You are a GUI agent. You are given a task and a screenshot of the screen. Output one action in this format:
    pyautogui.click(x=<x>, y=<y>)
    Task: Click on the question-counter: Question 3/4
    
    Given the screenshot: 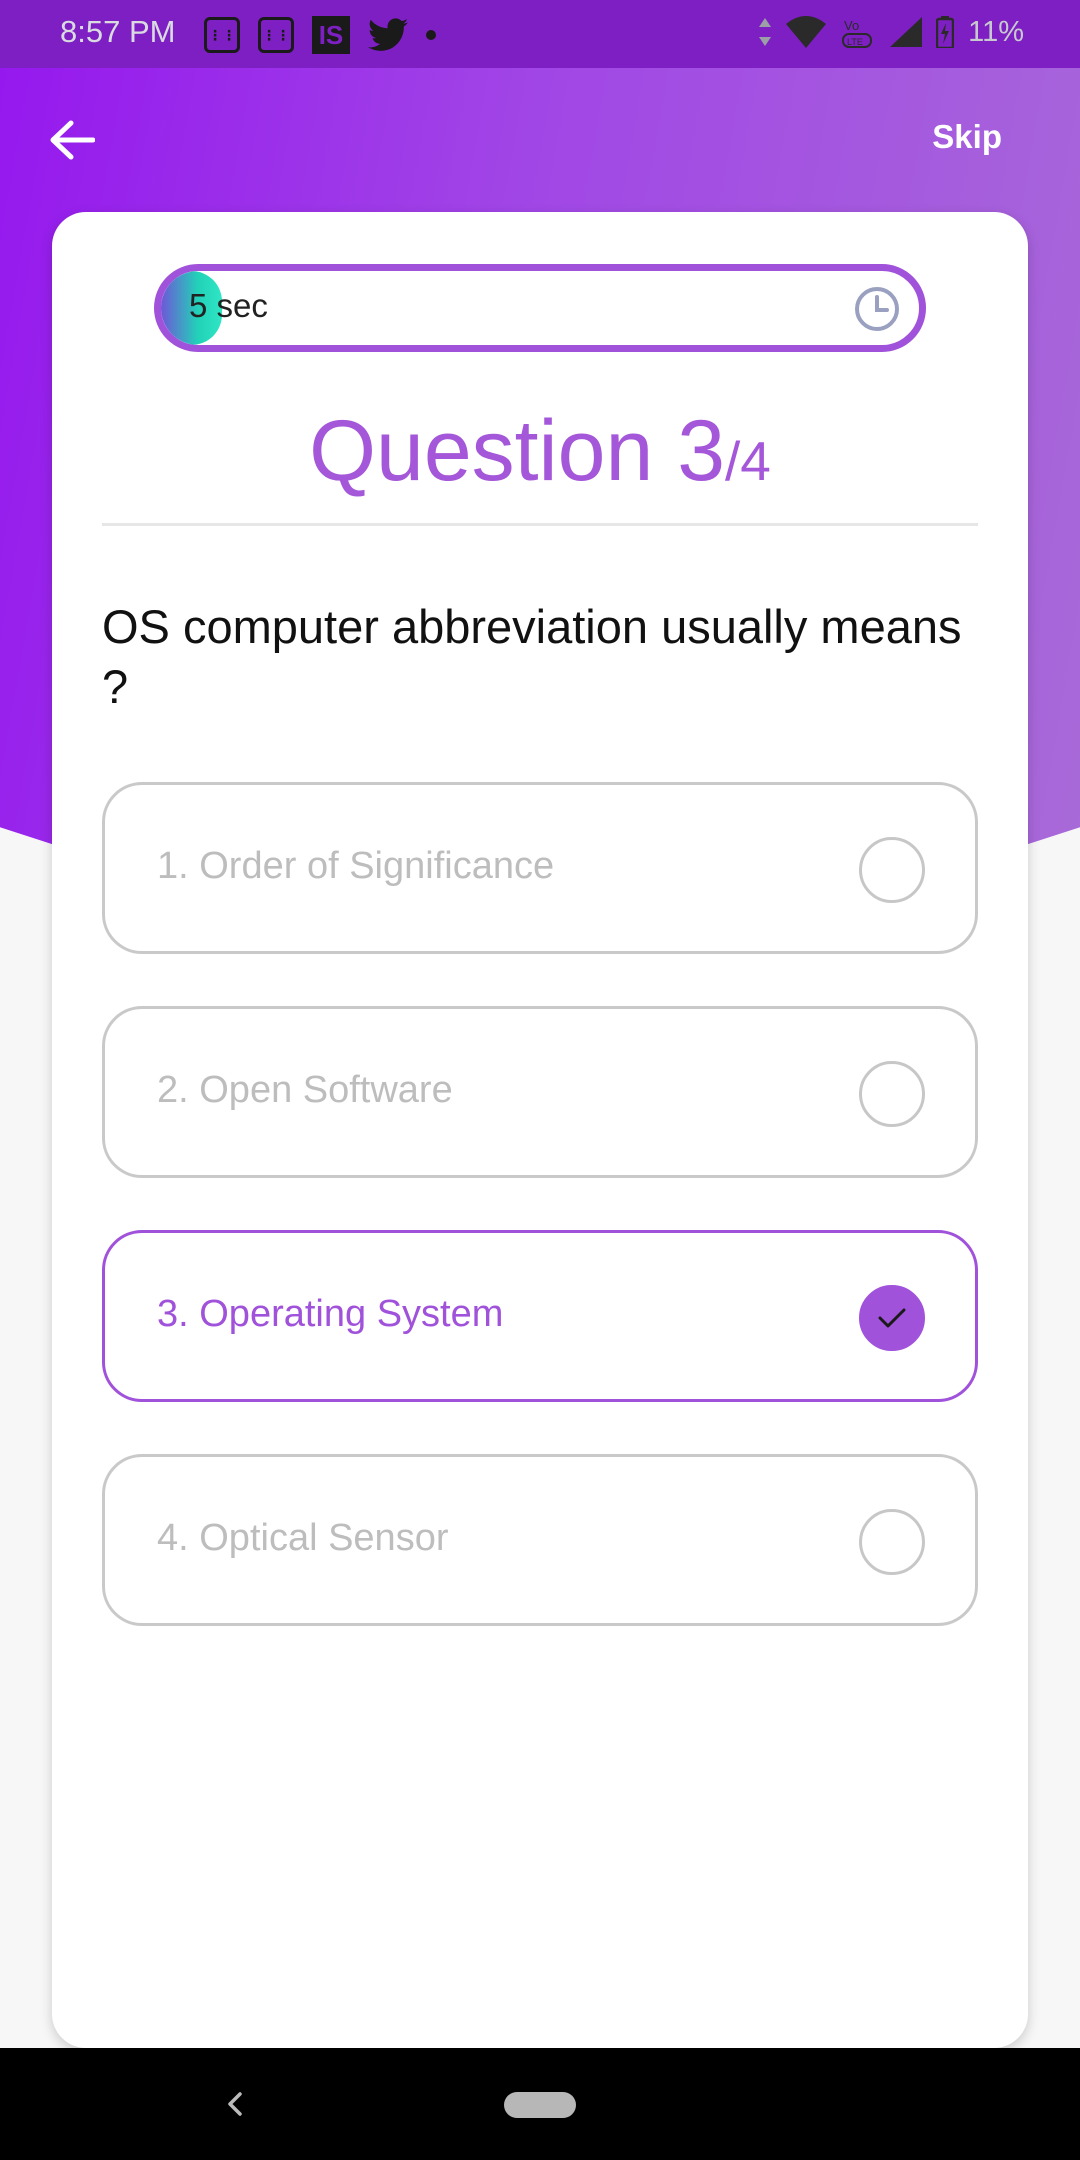 What is the action you would take?
    pyautogui.click(x=540, y=451)
    